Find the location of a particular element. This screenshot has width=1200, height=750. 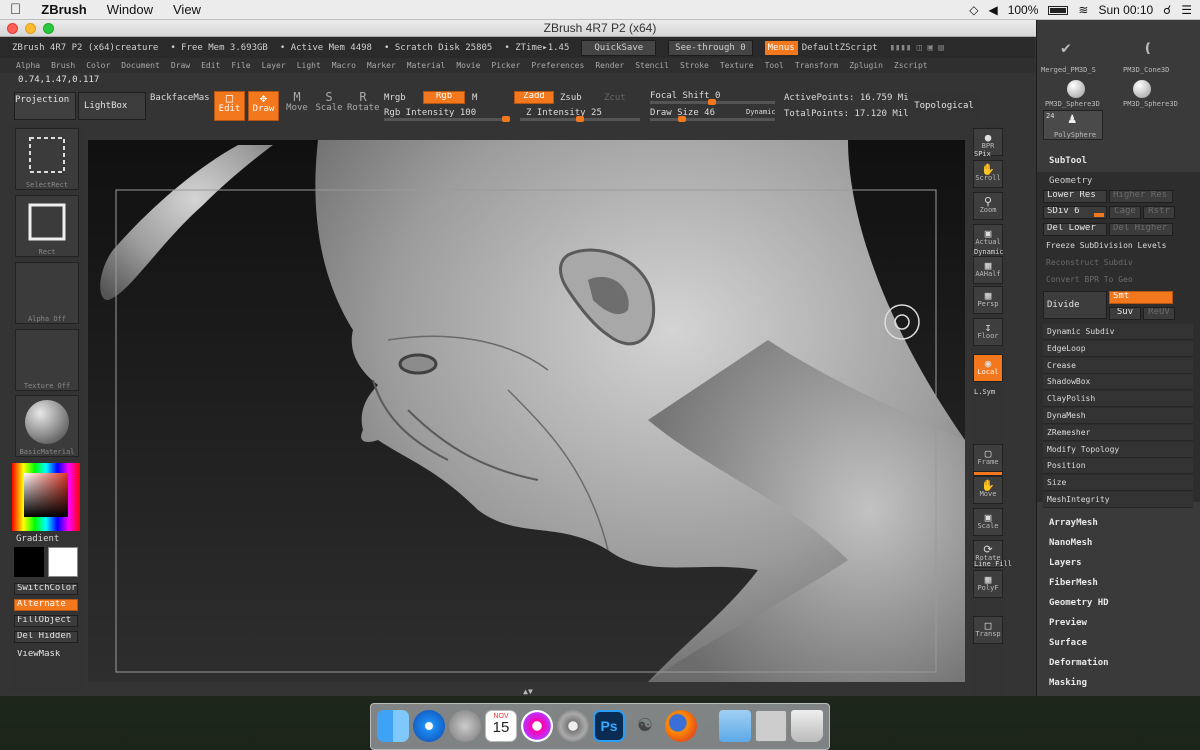

menu-brush: Brush is located at coordinates (63, 65).